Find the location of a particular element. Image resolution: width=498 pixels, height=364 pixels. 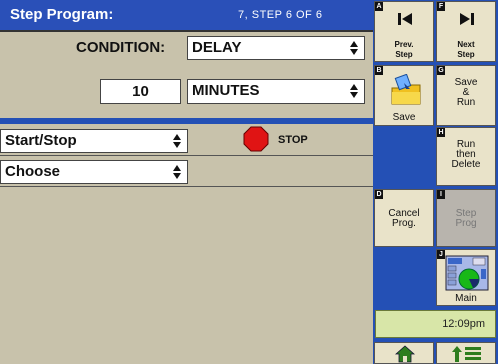

key-label: J is located at coordinates (441, 254).